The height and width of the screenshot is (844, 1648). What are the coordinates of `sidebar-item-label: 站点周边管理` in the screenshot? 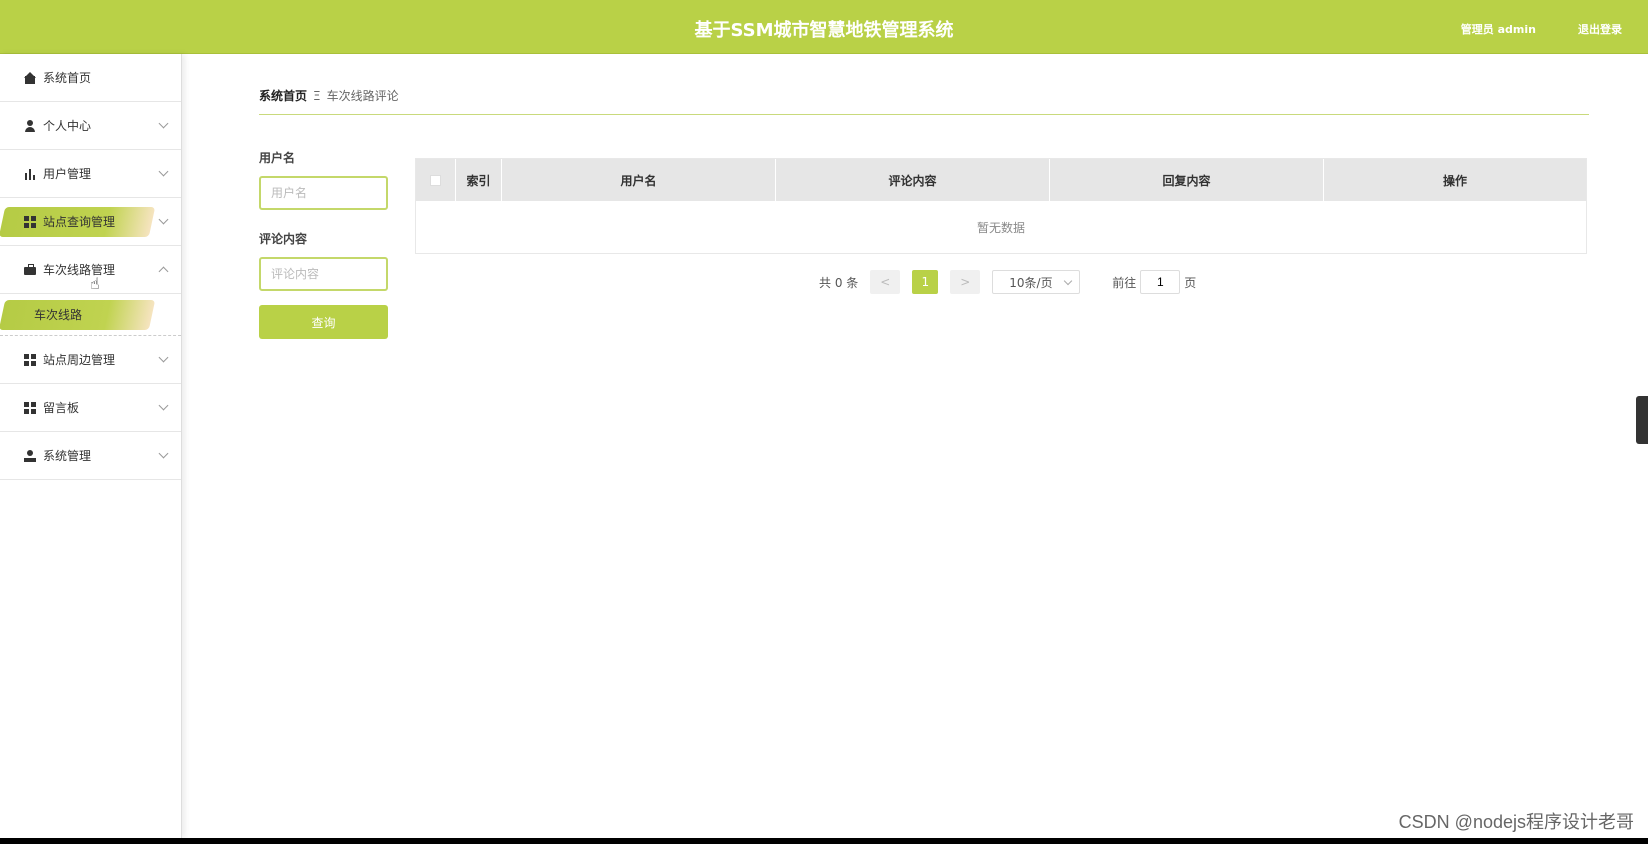 It's located at (79, 360).